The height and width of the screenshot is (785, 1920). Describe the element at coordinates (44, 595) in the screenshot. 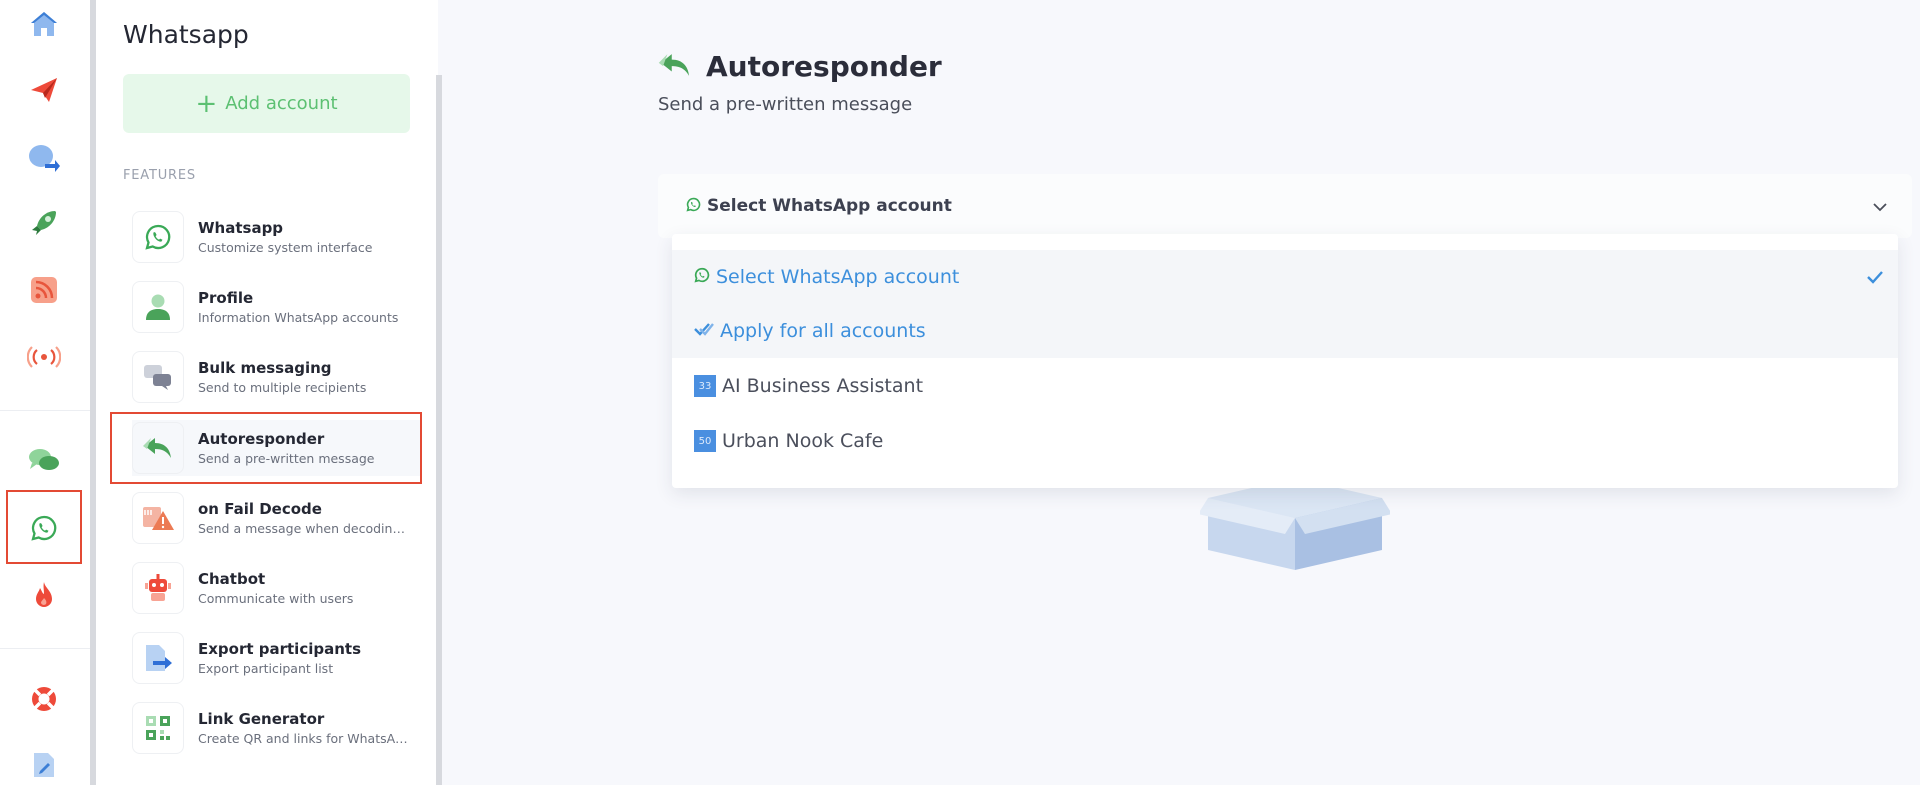

I see `fire-icon` at that location.